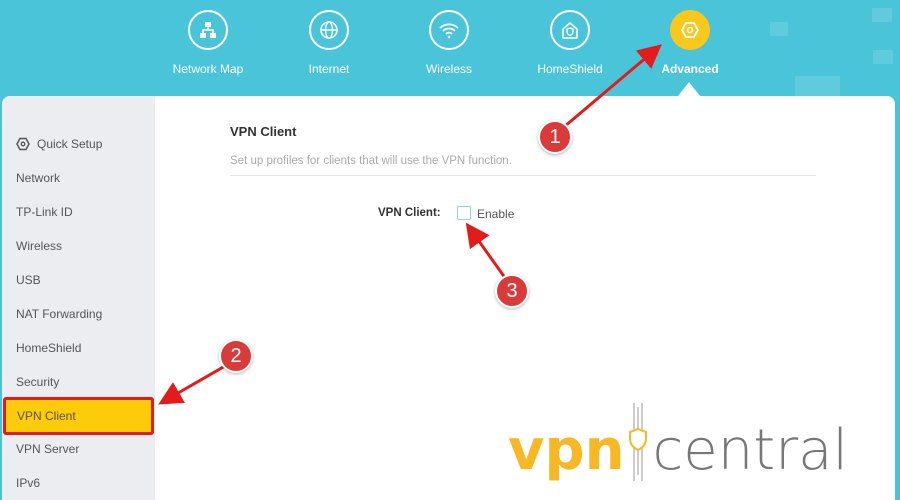  I want to click on globe-icon, so click(329, 30).